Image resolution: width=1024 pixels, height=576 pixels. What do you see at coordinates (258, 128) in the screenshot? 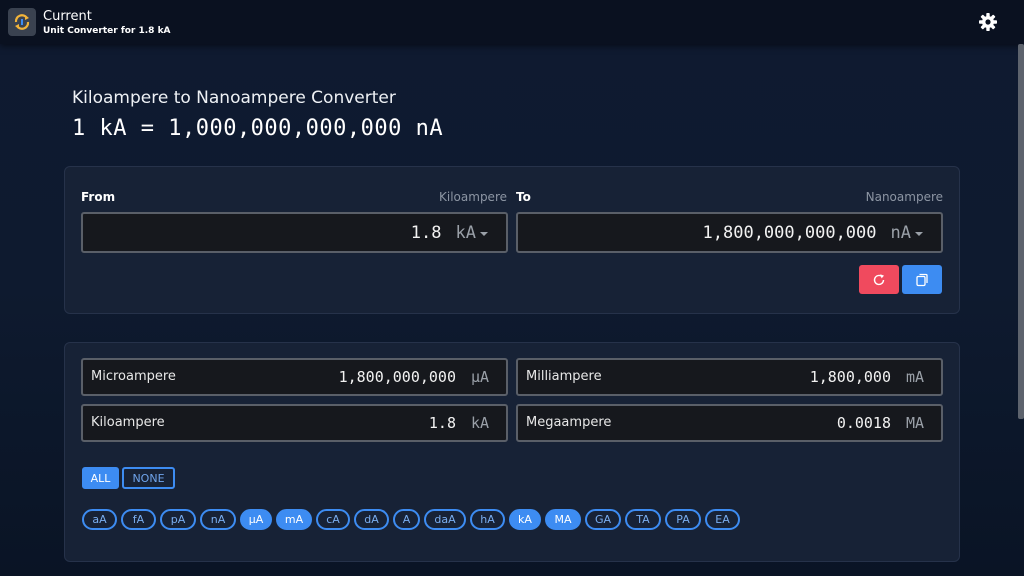
I see `conversion-formula: 1 kA = 1,000,000,000,000 nA` at bounding box center [258, 128].